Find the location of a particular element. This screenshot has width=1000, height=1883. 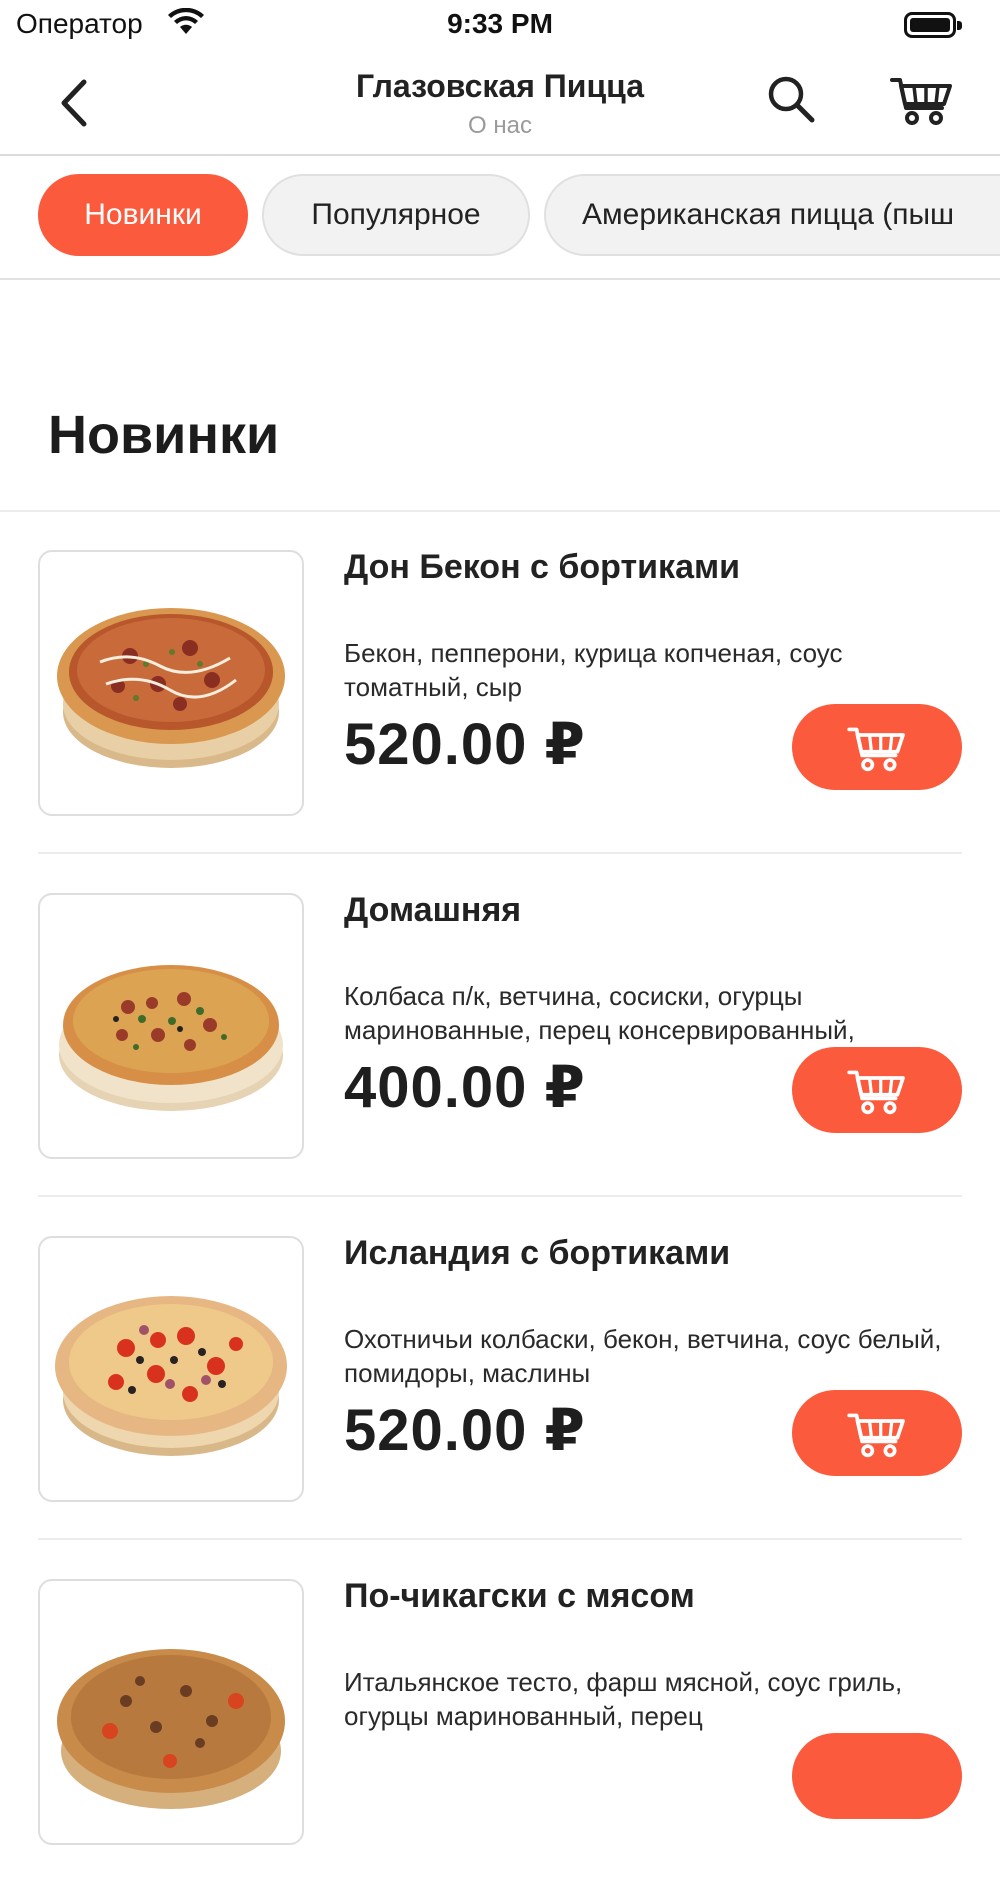

category-chip-american-pizza: Американская пицца (пыш is located at coordinates (772, 215).